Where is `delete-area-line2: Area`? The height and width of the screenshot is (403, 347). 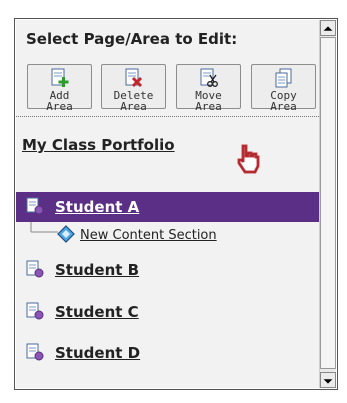 delete-area-line2: Area is located at coordinates (133, 106).